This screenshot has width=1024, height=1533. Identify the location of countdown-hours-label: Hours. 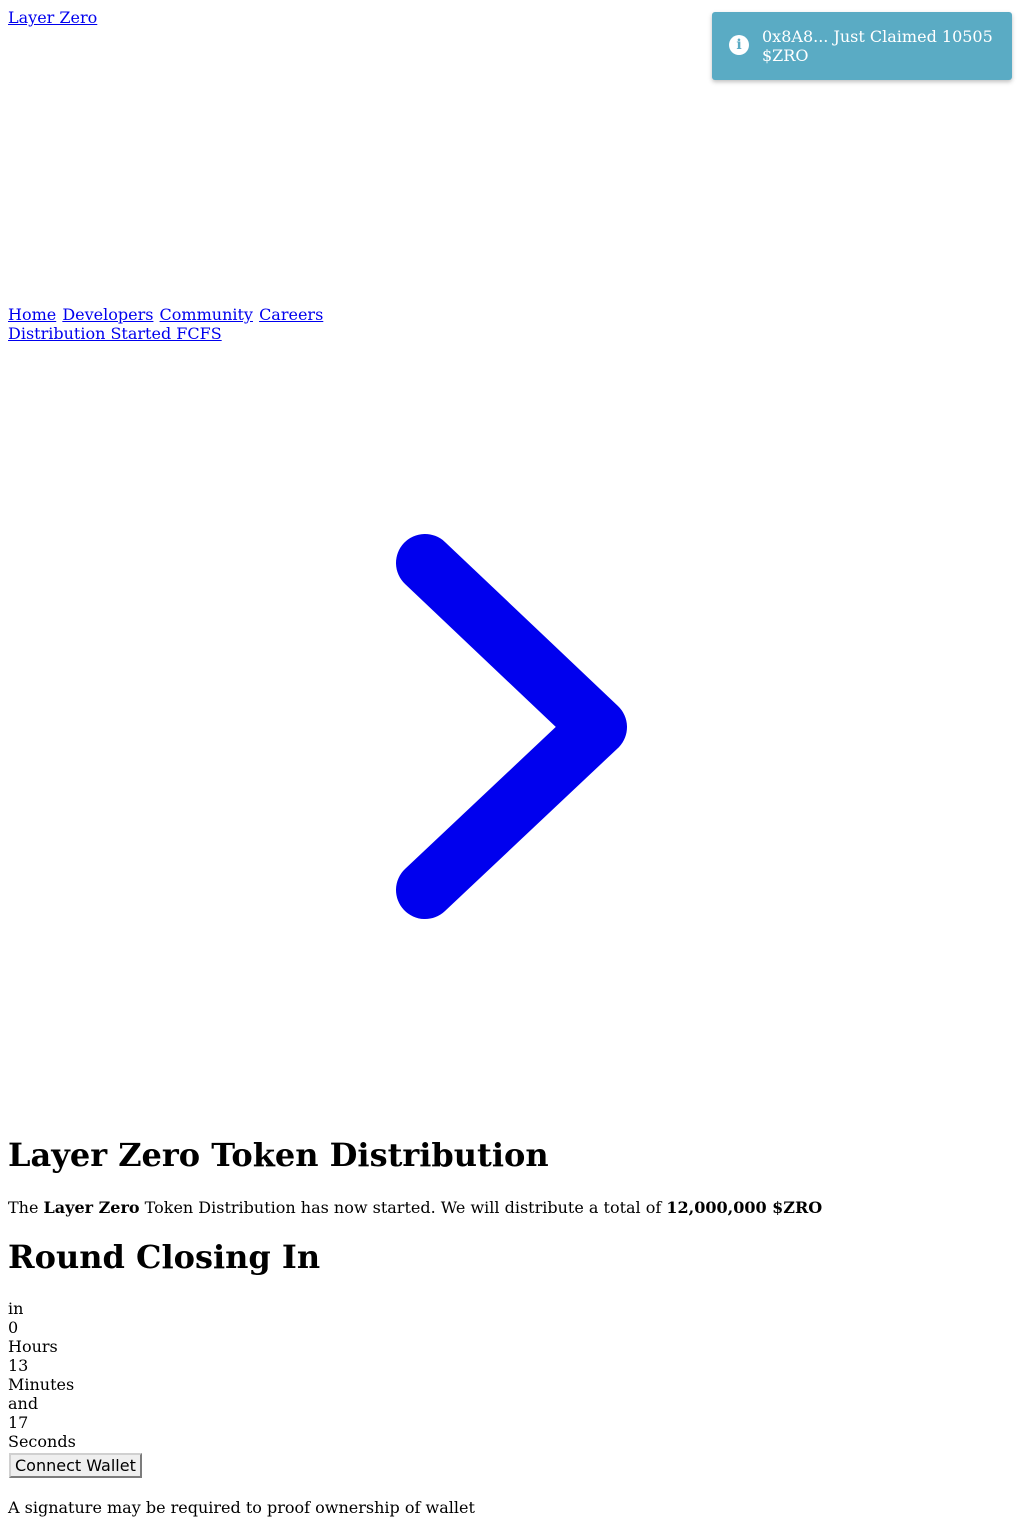
(33, 1346).